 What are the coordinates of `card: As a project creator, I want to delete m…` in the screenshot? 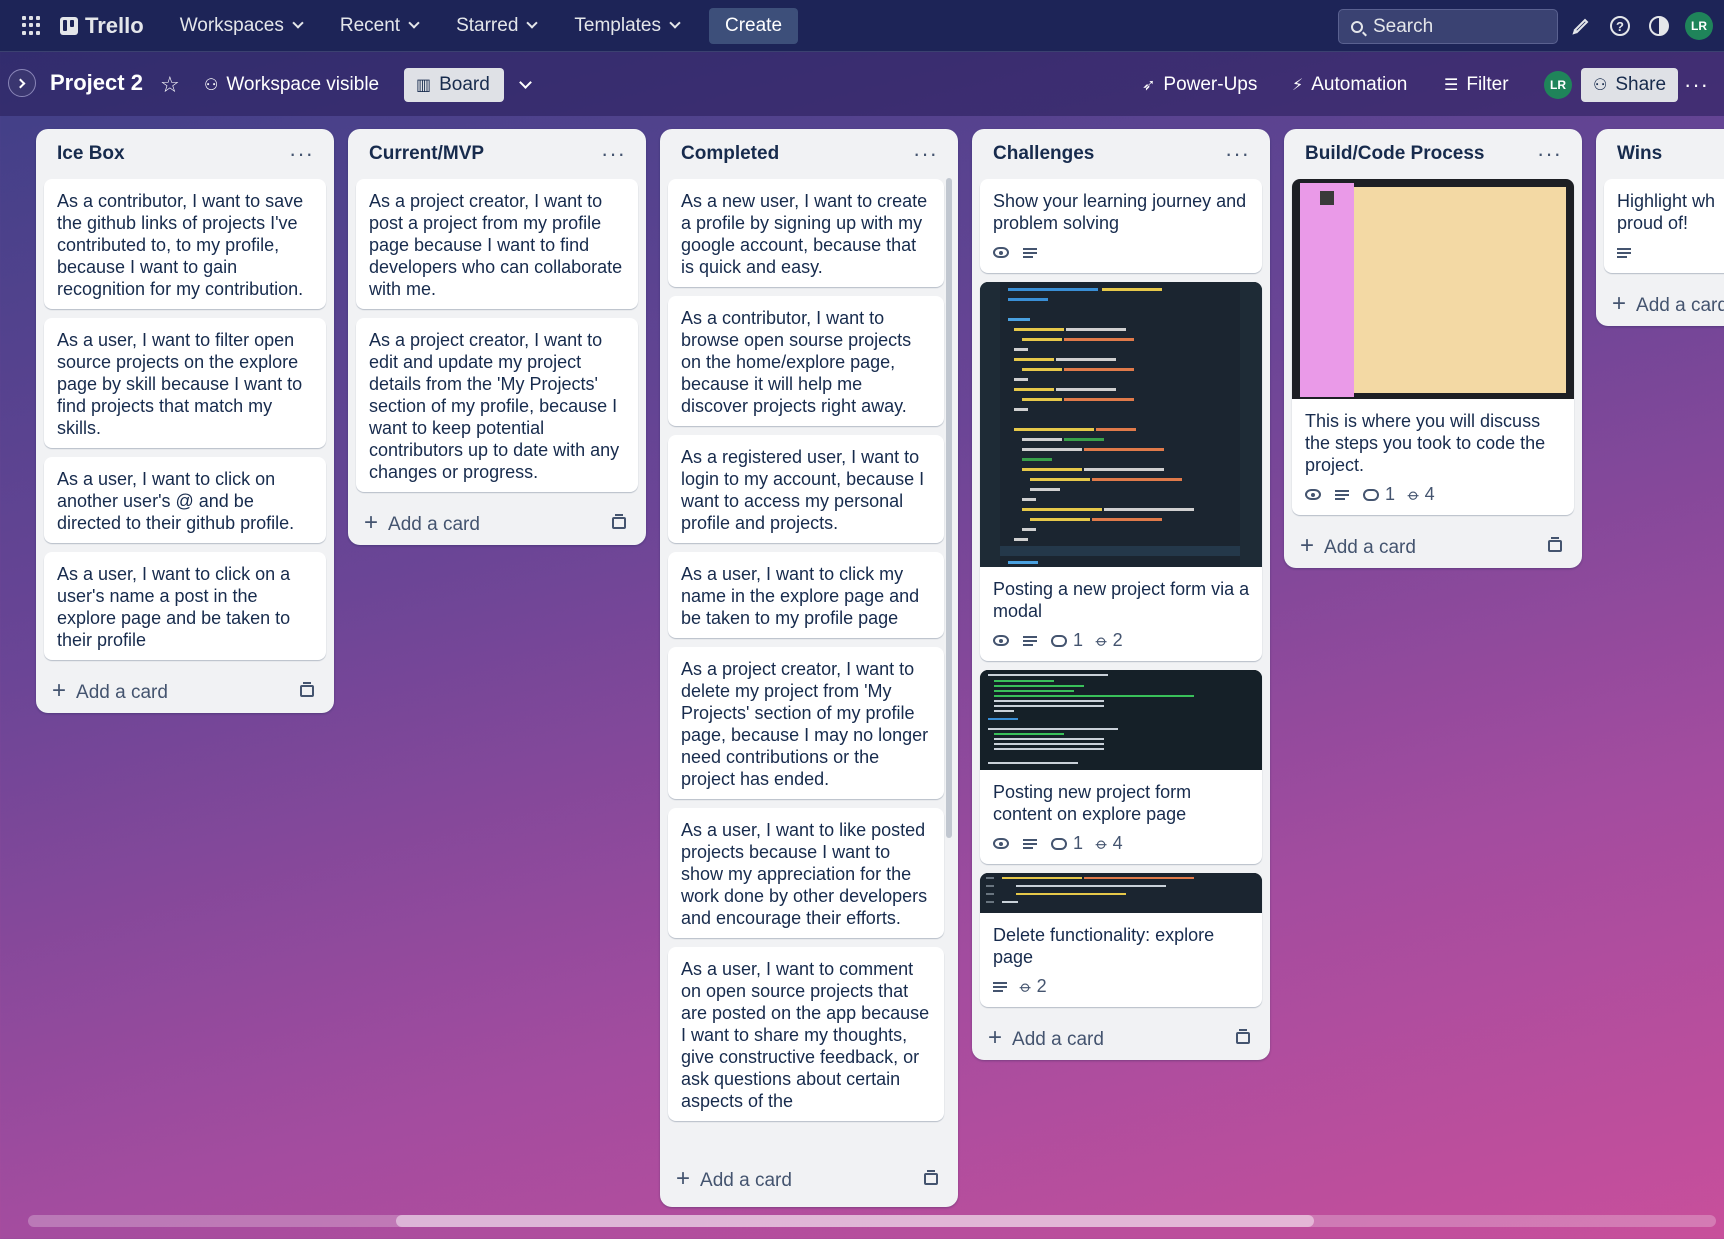 It's located at (806, 723).